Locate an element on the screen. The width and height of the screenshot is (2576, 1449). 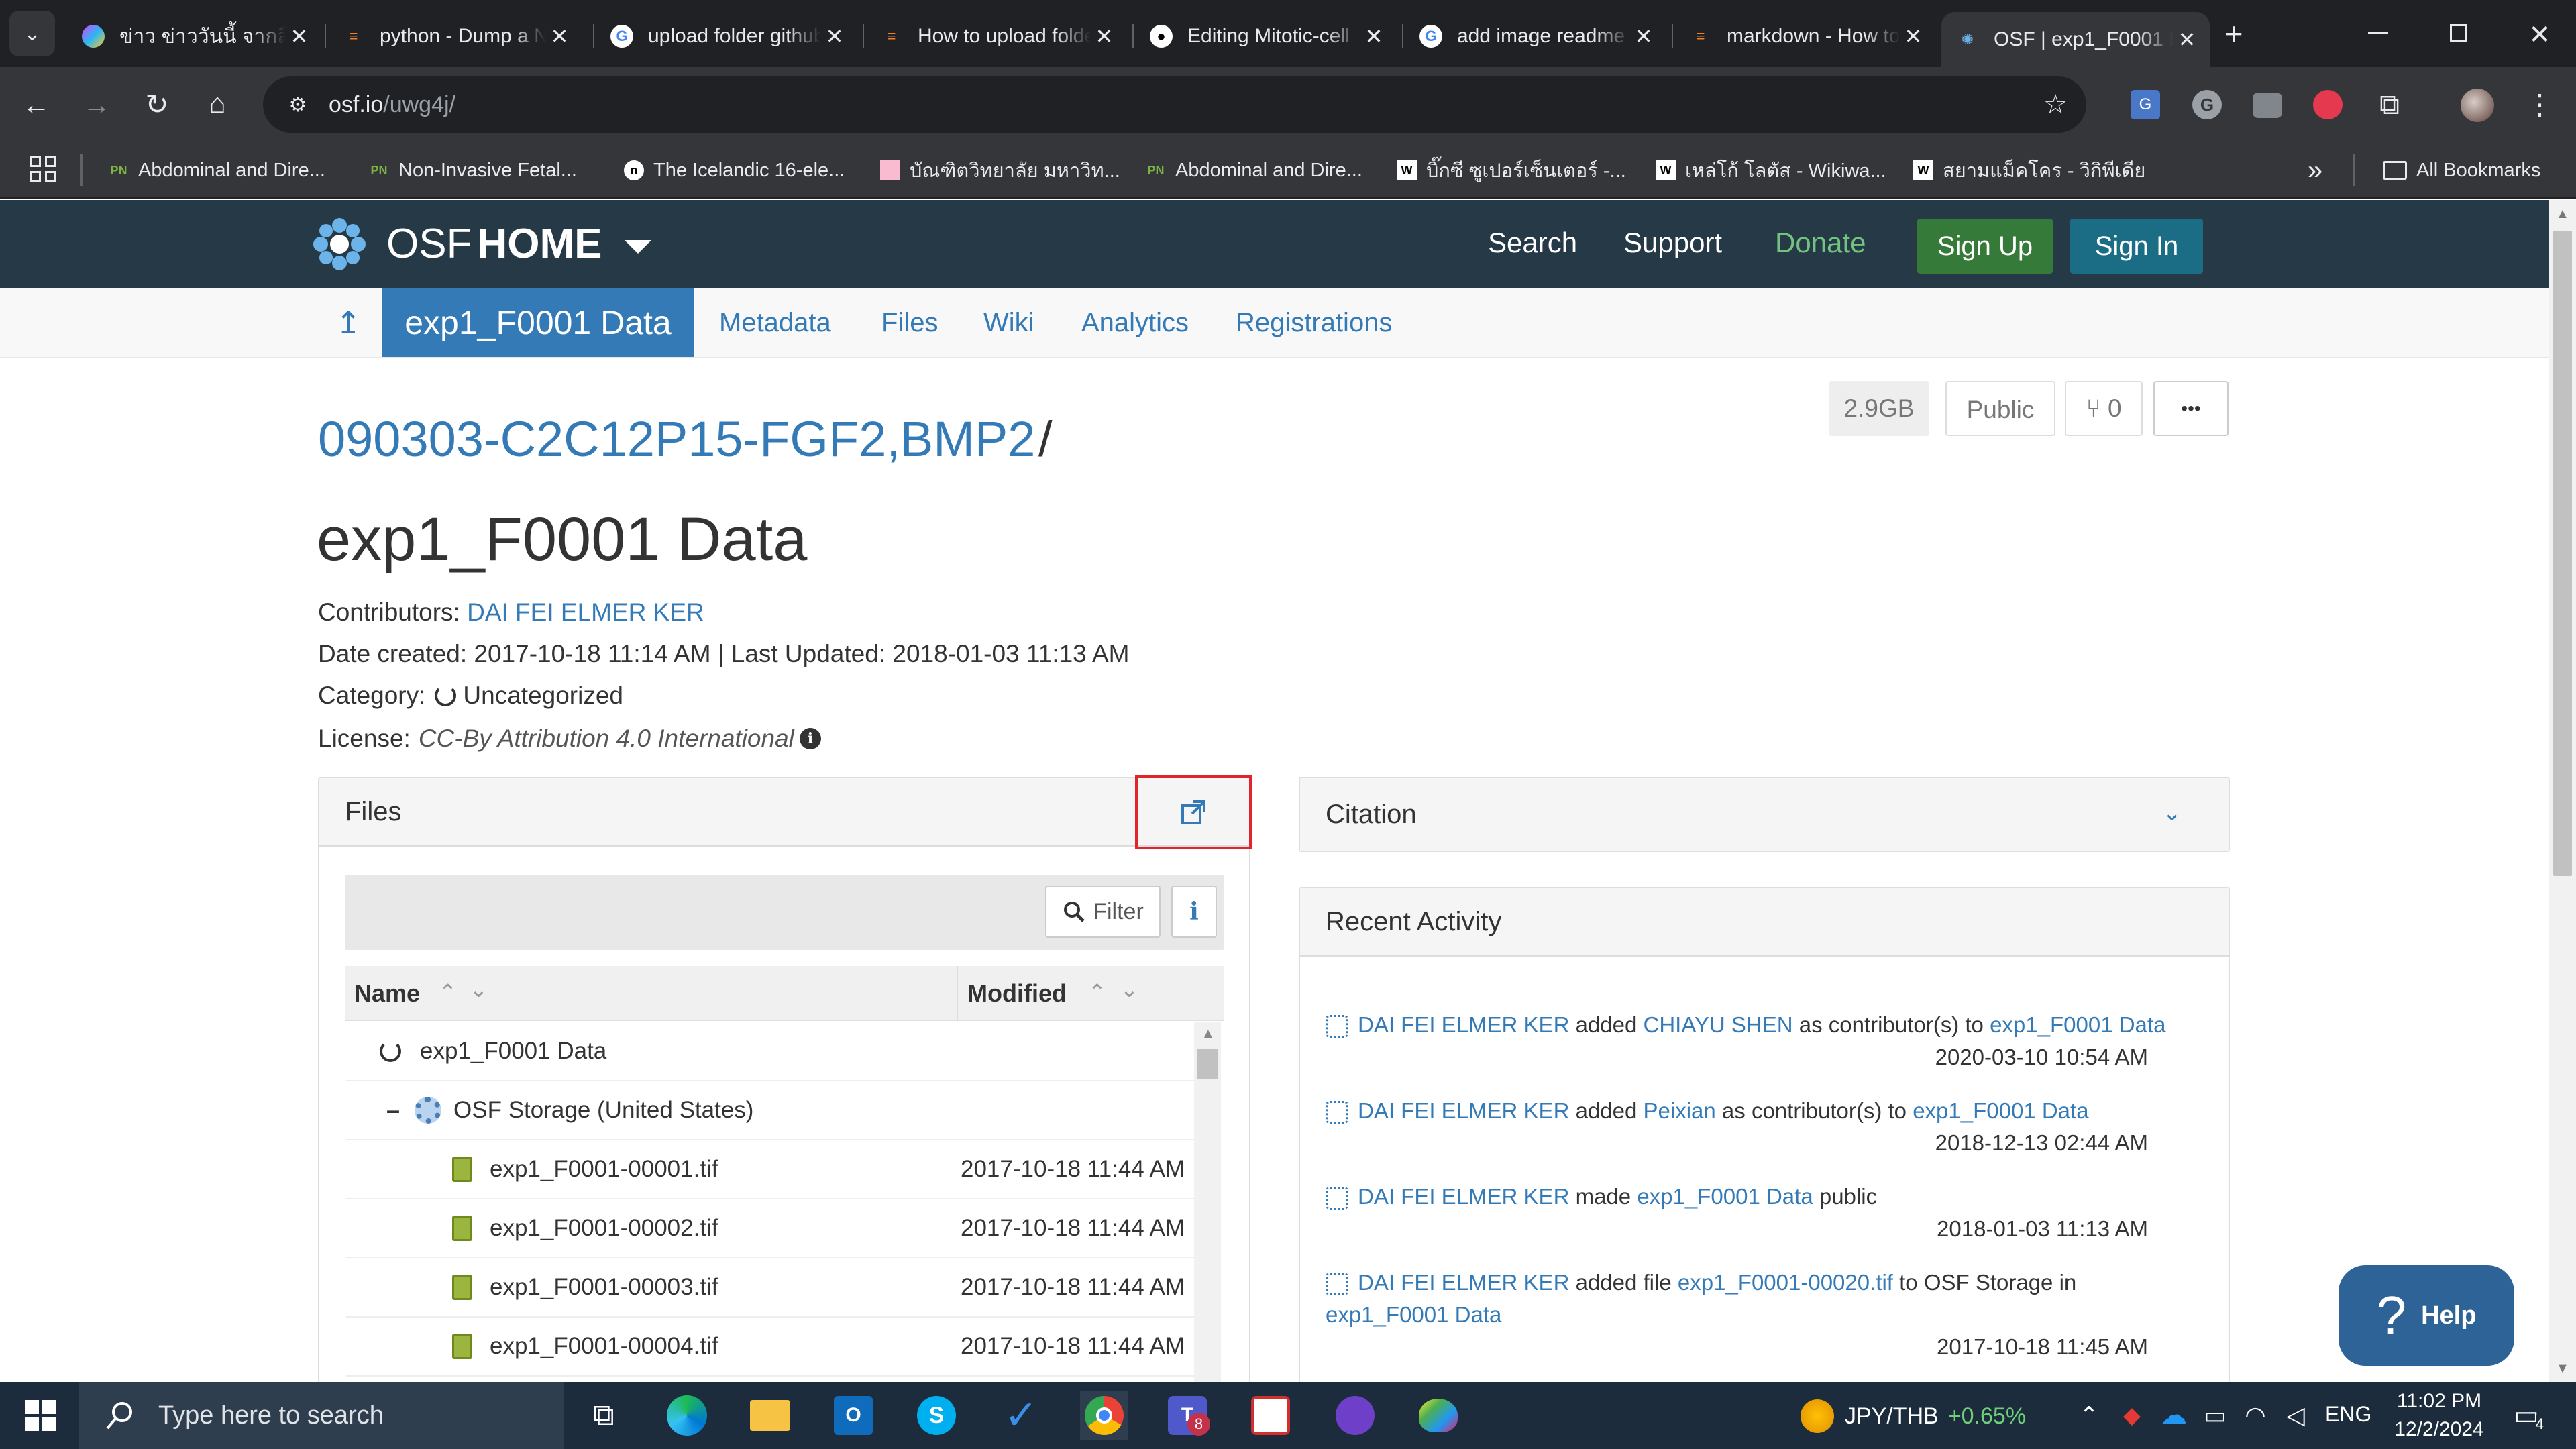
volume-icon: ◁ is located at coordinates (2295, 1415).